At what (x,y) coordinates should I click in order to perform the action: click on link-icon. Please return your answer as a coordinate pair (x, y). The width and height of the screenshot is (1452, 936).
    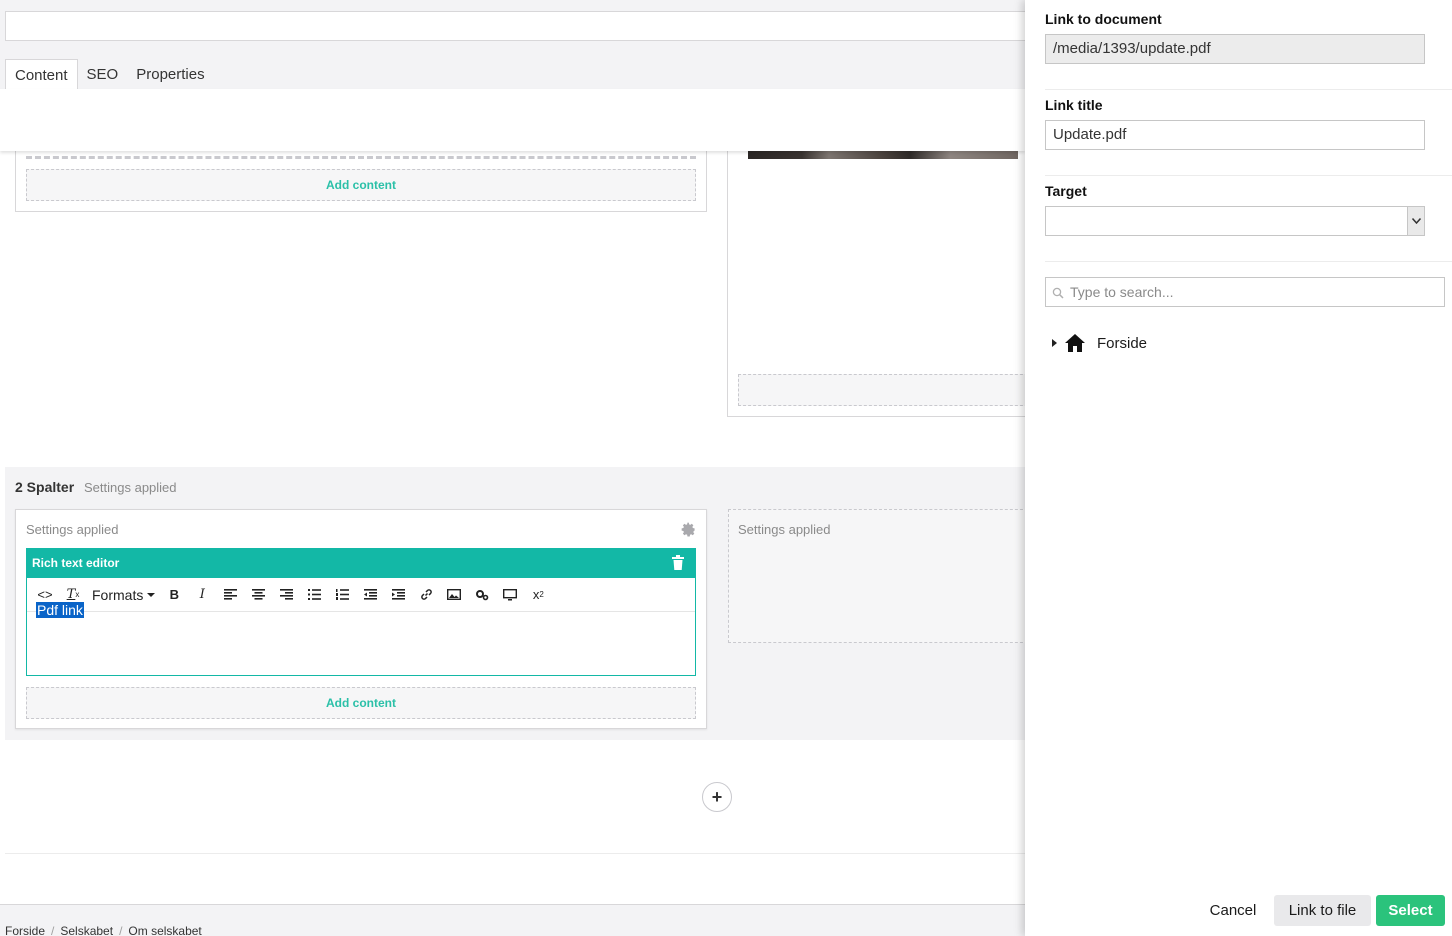
    Looking at the image, I should click on (426, 595).